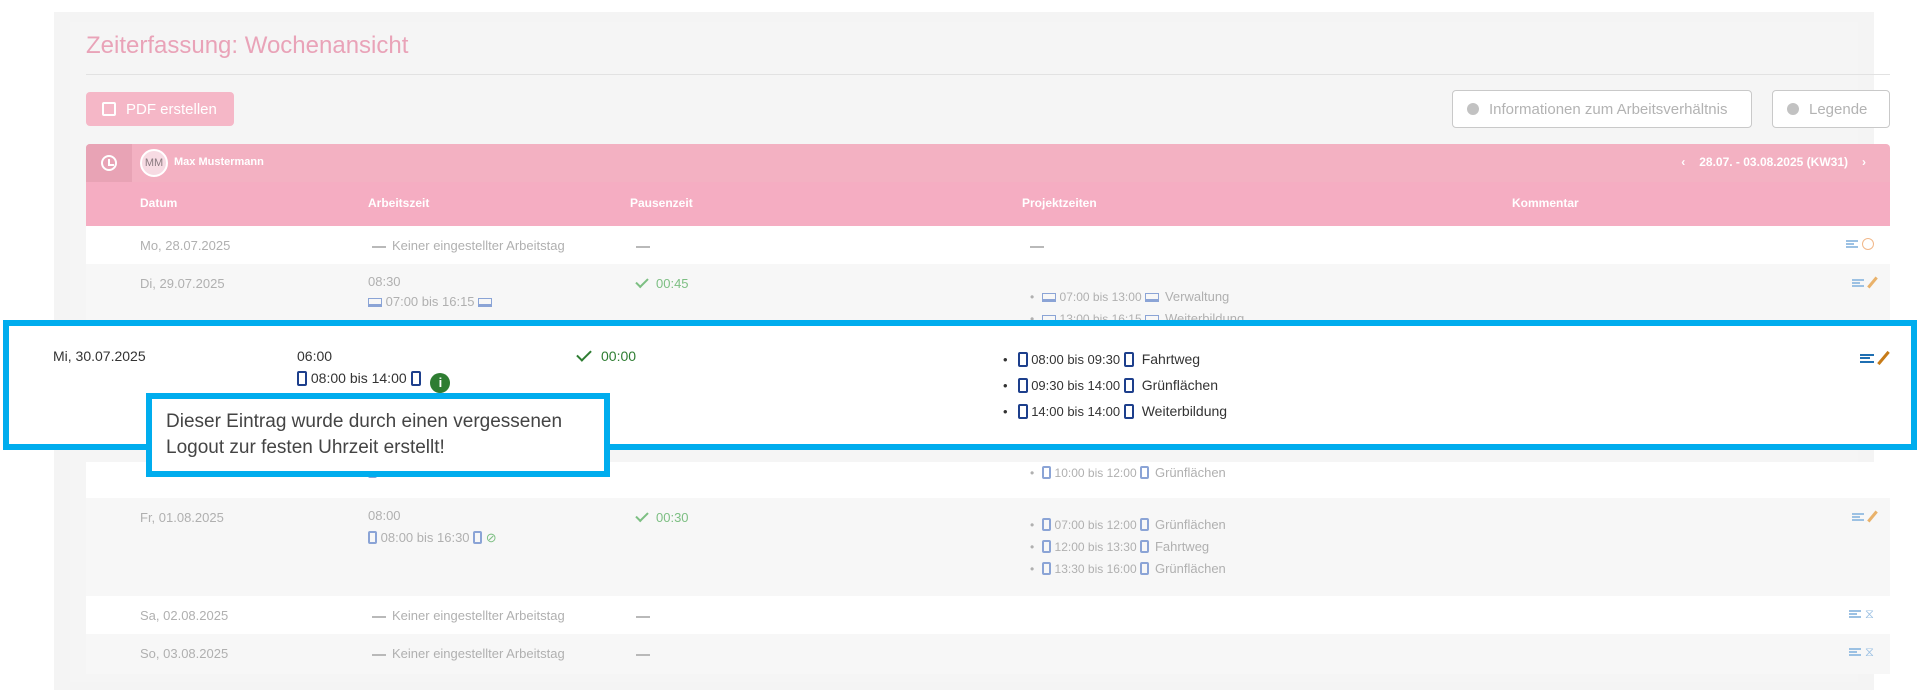  What do you see at coordinates (182, 283) in the screenshot?
I see `row-date: Di, 29.07.2025` at bounding box center [182, 283].